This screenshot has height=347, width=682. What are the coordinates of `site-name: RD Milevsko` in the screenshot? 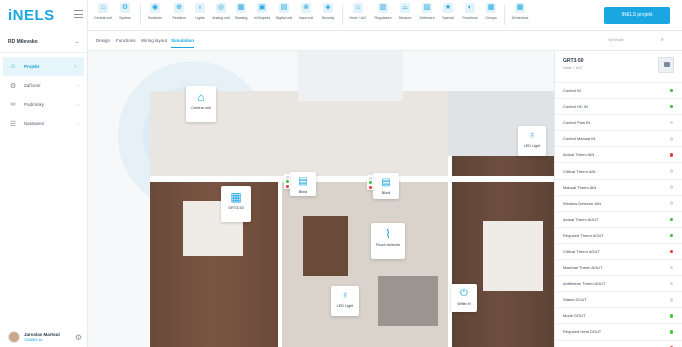 It's located at (23, 41).